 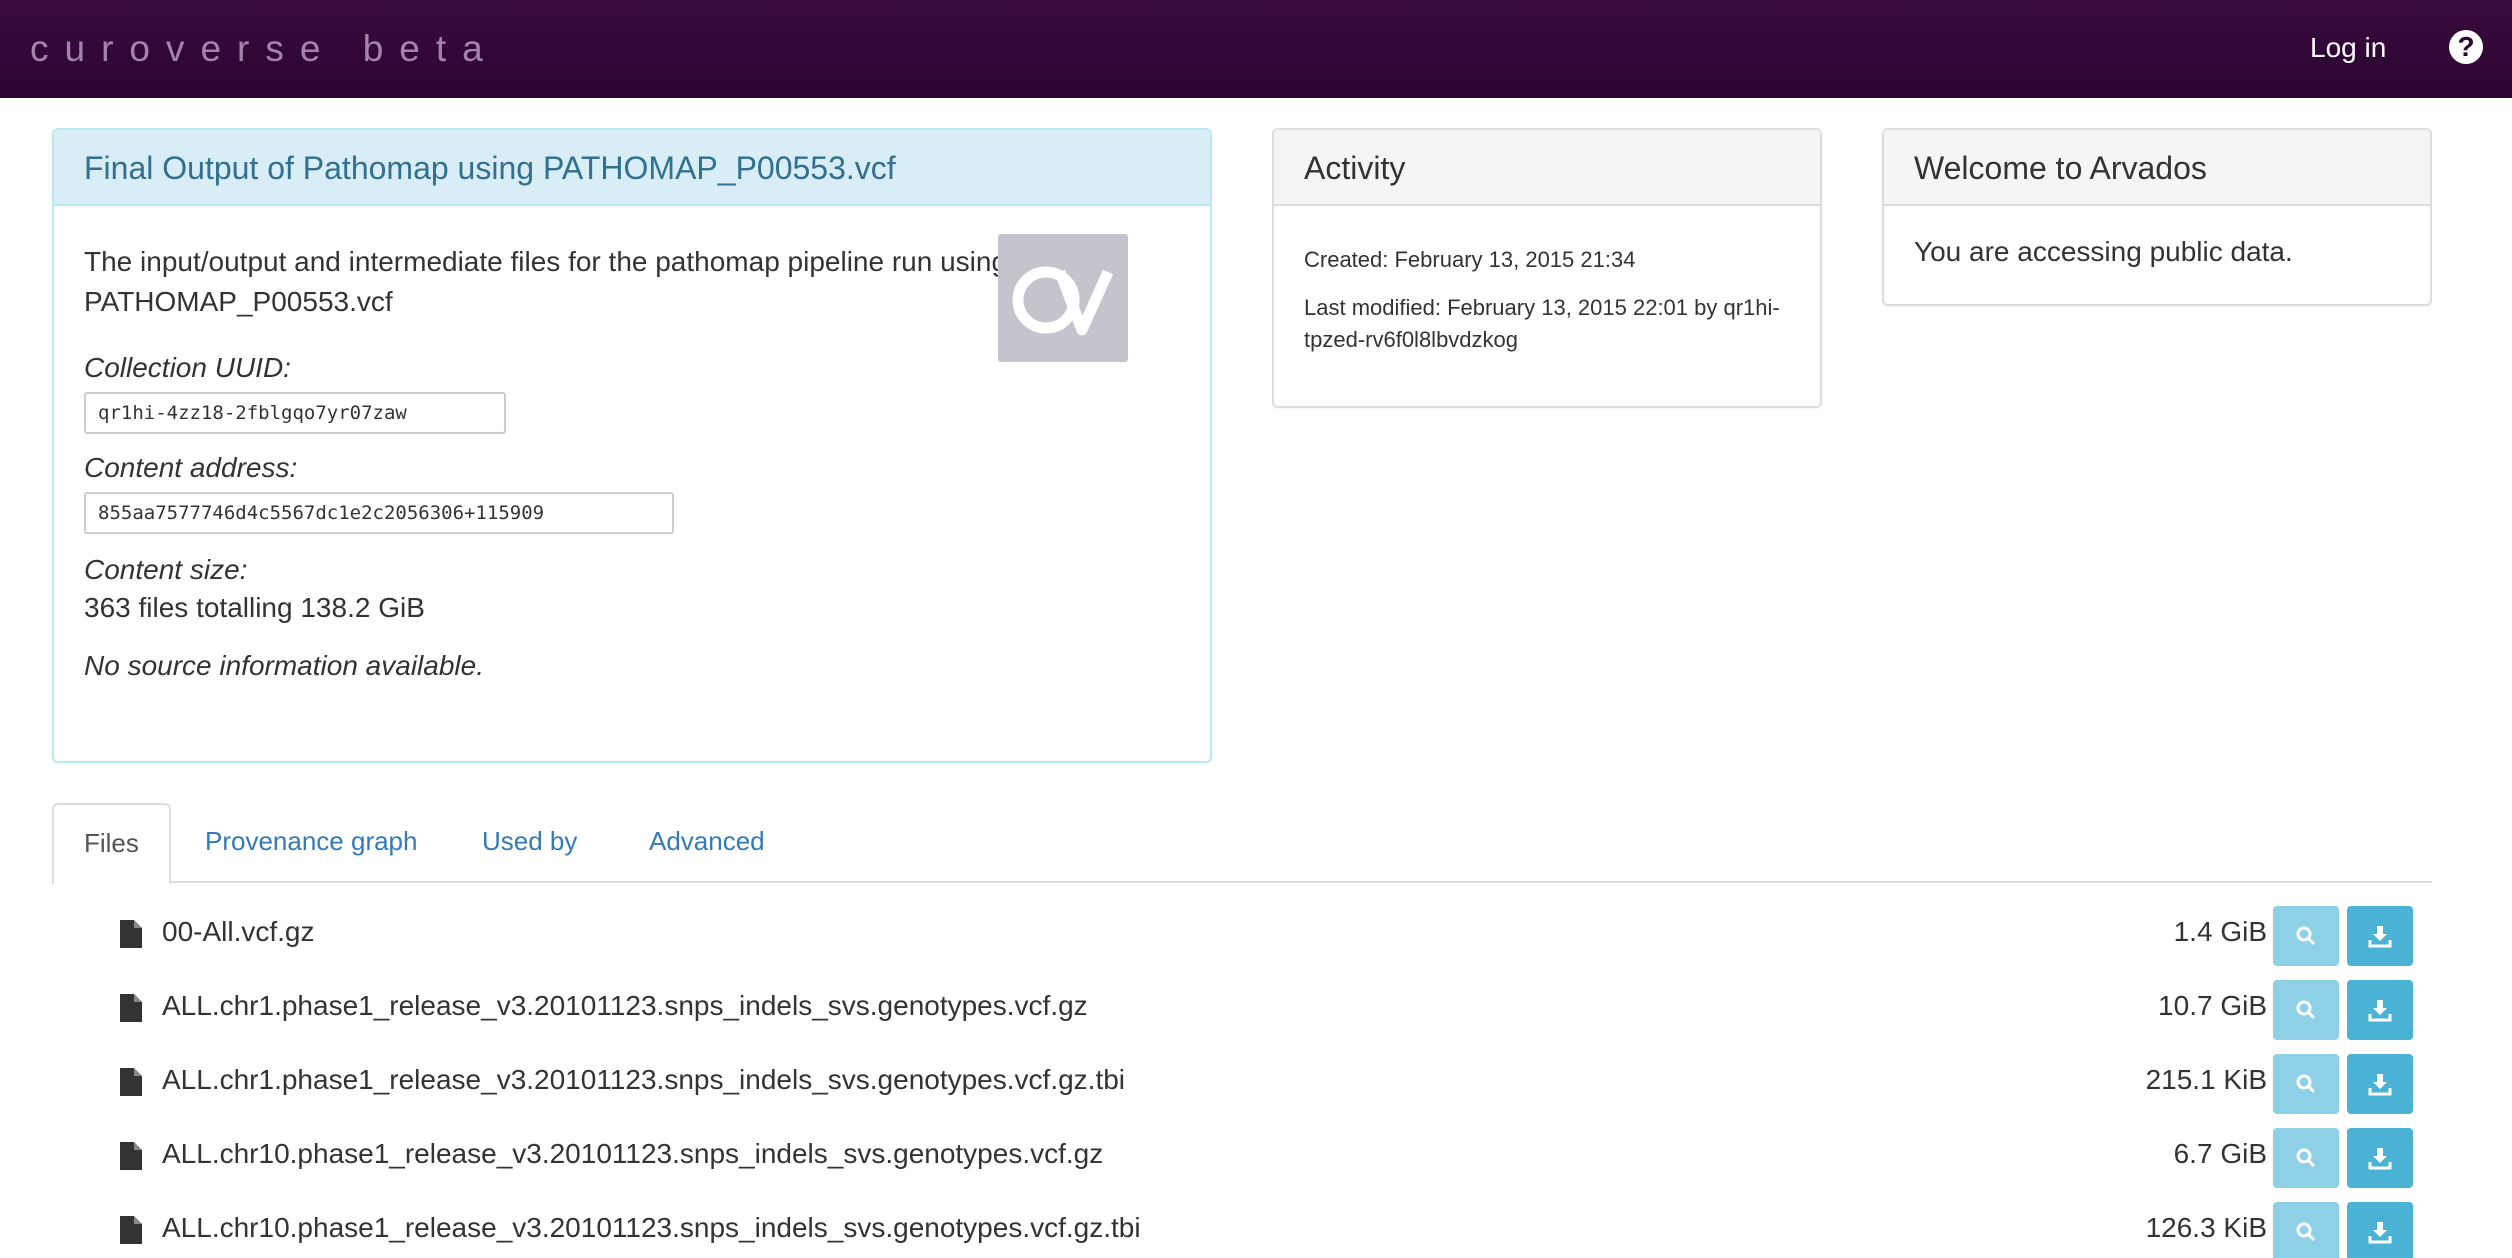 What do you see at coordinates (2103, 251) in the screenshot?
I see `welcome-message: You are accessing public data.` at bounding box center [2103, 251].